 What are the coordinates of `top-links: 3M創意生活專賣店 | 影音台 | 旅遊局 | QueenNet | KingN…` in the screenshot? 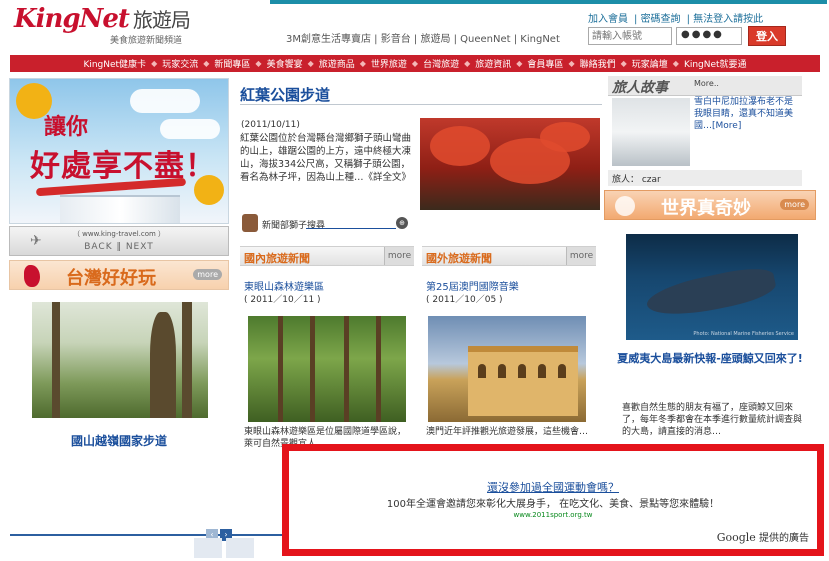 It's located at (423, 37).